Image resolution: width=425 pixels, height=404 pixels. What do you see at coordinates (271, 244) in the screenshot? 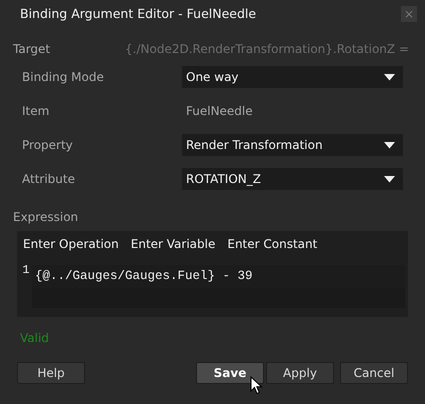
I see `toolbar-button: Enter Constant` at bounding box center [271, 244].